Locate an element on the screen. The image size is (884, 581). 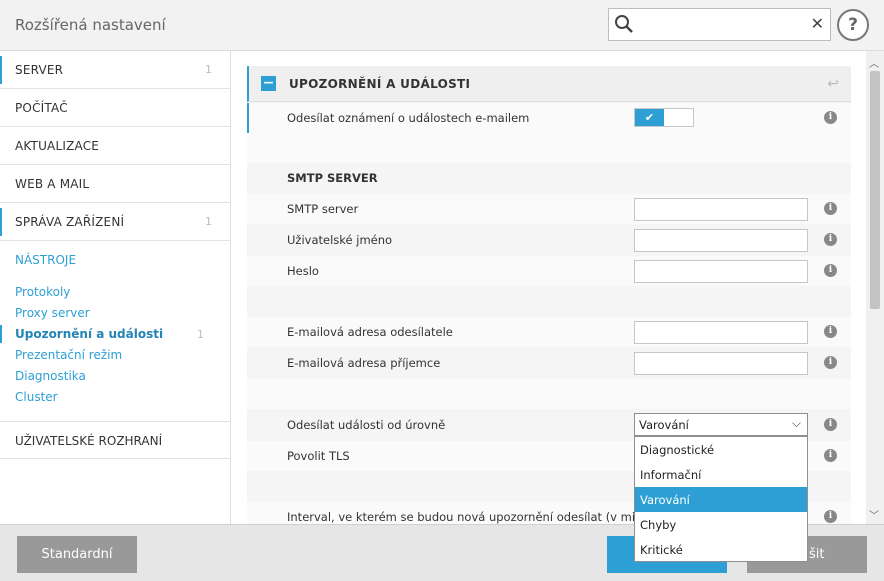
email-notify-toggle: ✔ is located at coordinates (664, 117).